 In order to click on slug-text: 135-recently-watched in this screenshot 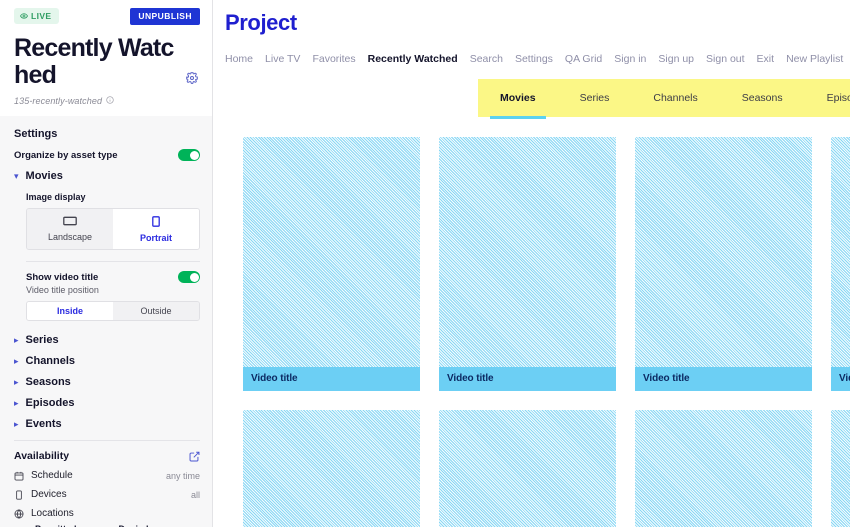, I will do `click(58, 101)`.